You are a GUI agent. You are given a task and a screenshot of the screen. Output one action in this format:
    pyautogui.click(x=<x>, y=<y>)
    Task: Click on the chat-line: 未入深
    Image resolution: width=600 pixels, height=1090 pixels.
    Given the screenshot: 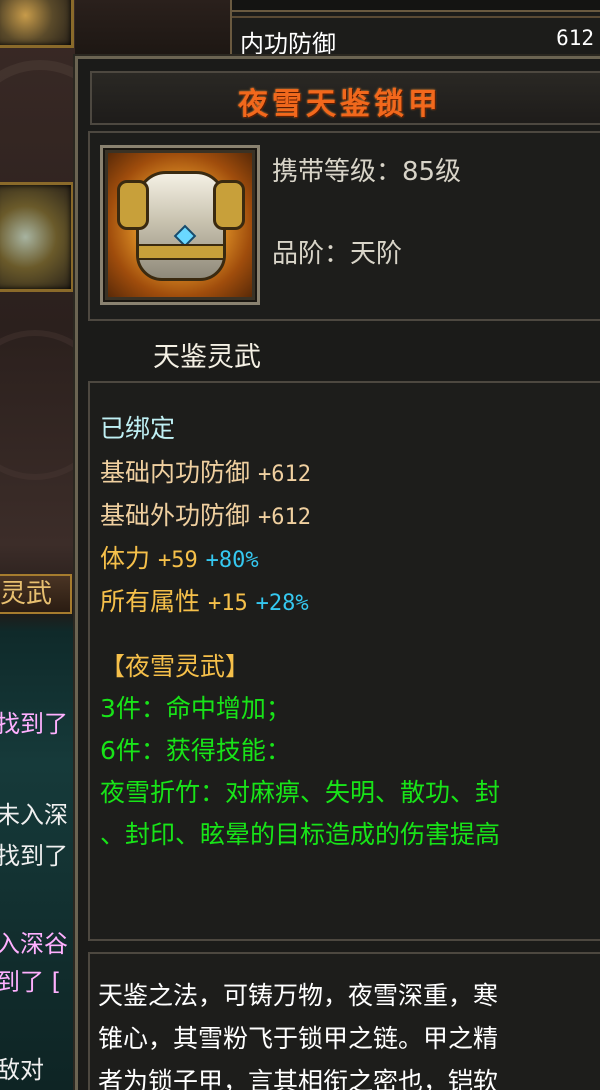 What is the action you would take?
    pyautogui.click(x=34, y=815)
    